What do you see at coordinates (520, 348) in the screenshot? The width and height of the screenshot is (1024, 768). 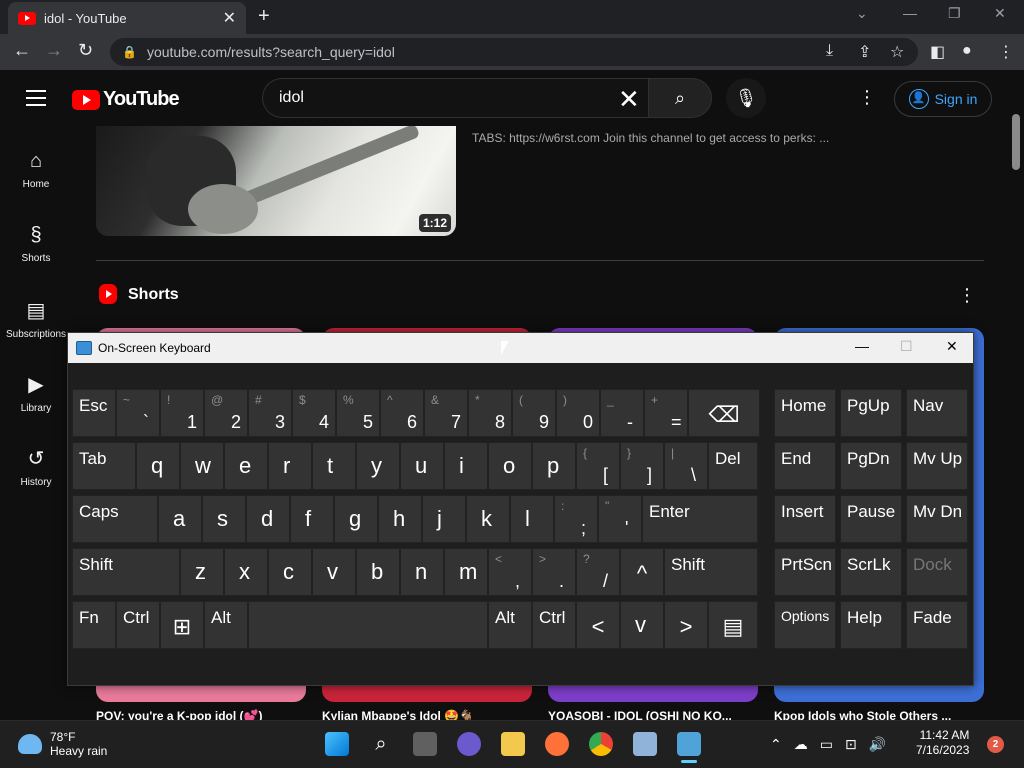 I see `osk-title-bar: On-Screen Keyboard — ☐ ✕` at bounding box center [520, 348].